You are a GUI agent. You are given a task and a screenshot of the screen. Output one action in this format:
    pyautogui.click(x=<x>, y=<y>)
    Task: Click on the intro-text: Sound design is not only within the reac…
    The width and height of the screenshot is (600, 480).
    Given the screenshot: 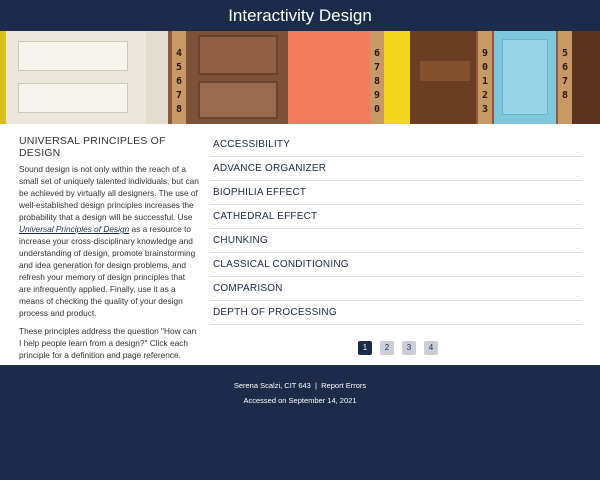 What is the action you would take?
    pyautogui.click(x=109, y=193)
    